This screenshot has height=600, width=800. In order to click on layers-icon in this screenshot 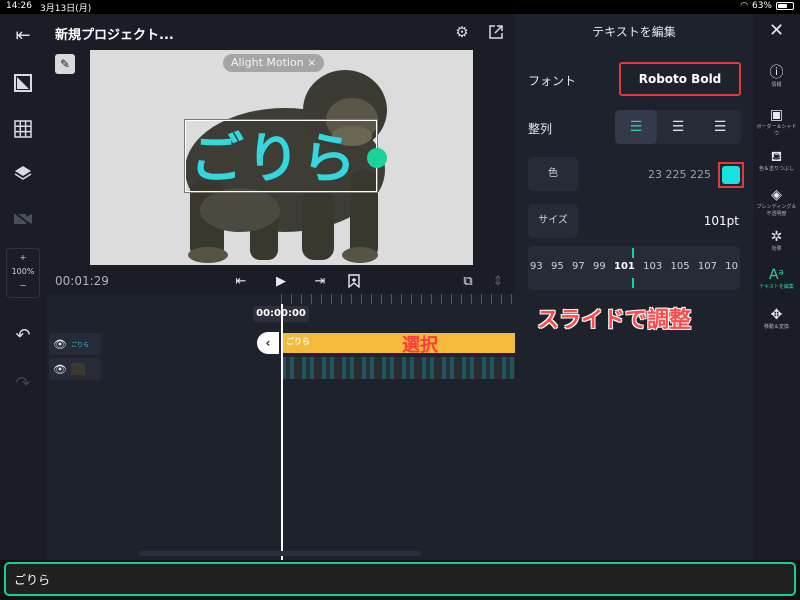, I will do `click(23, 173)`.